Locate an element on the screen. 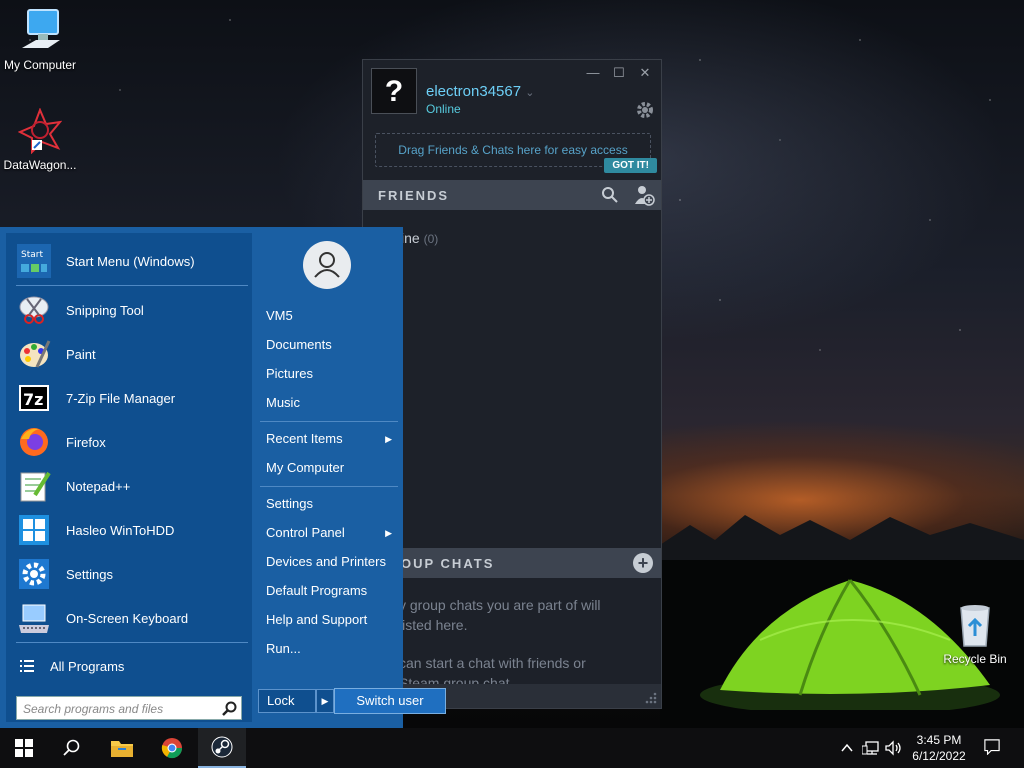  desktop-icon-my-computer: My Computer is located at coordinates (40, 40).